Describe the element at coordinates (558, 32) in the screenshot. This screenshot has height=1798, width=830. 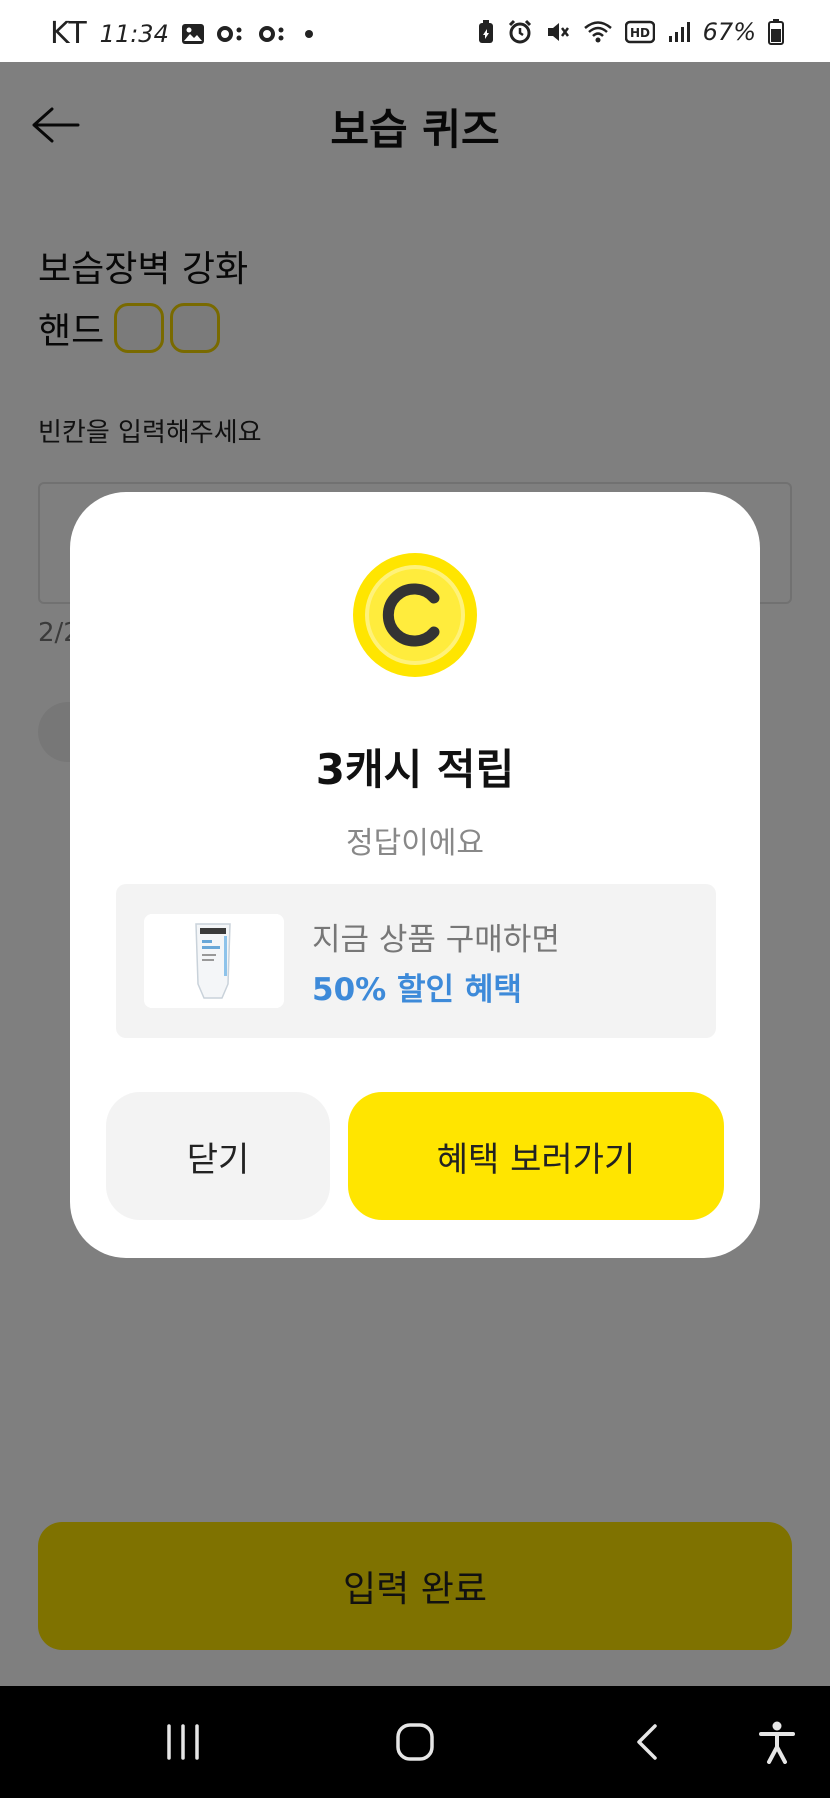
I see `mute-icon` at that location.